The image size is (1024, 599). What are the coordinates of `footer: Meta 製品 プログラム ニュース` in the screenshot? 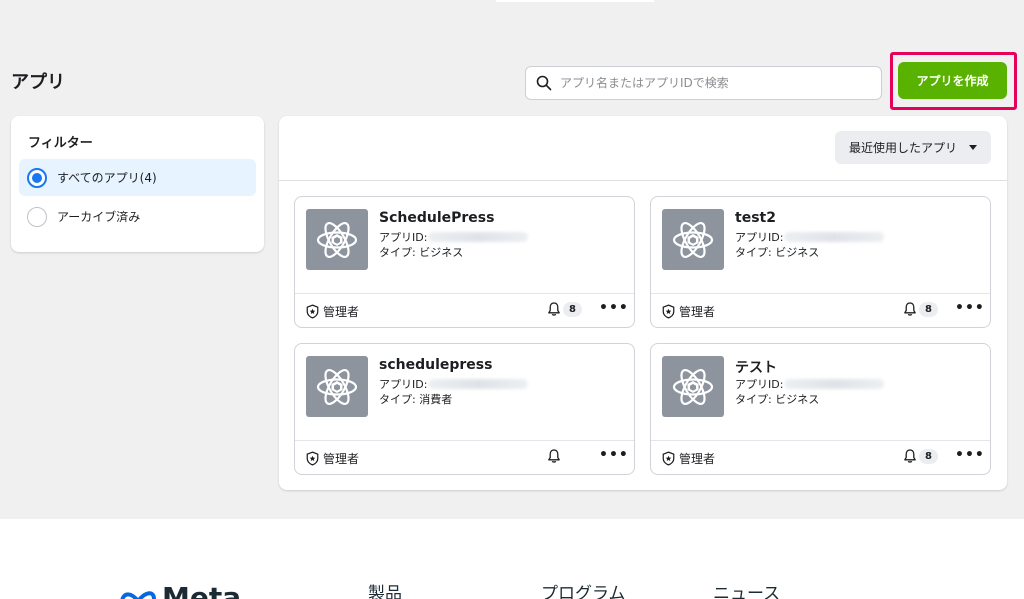 It's located at (512, 559).